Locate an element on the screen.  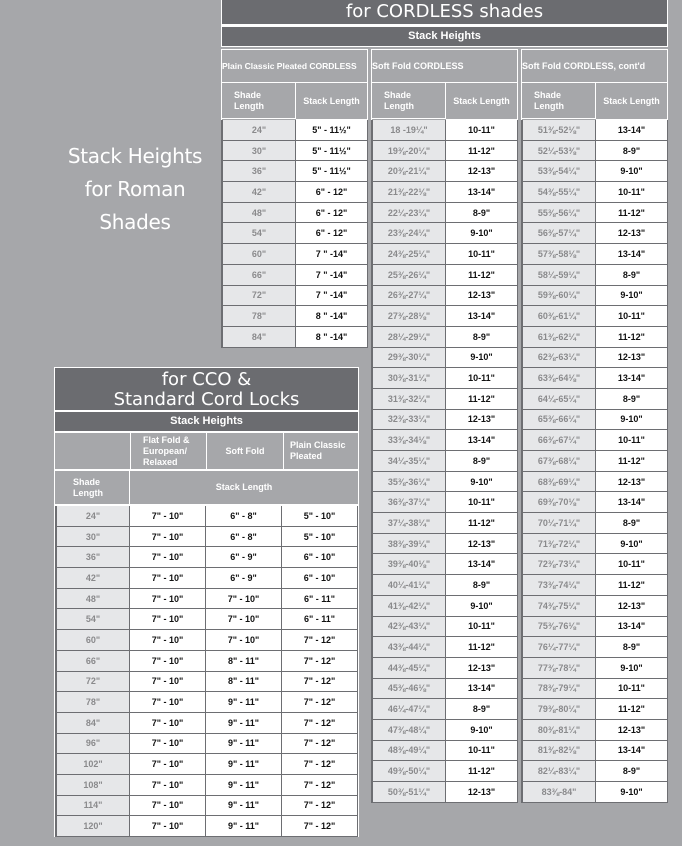
shade-length-cell: 51⅜-52⅛" is located at coordinates (558, 130).